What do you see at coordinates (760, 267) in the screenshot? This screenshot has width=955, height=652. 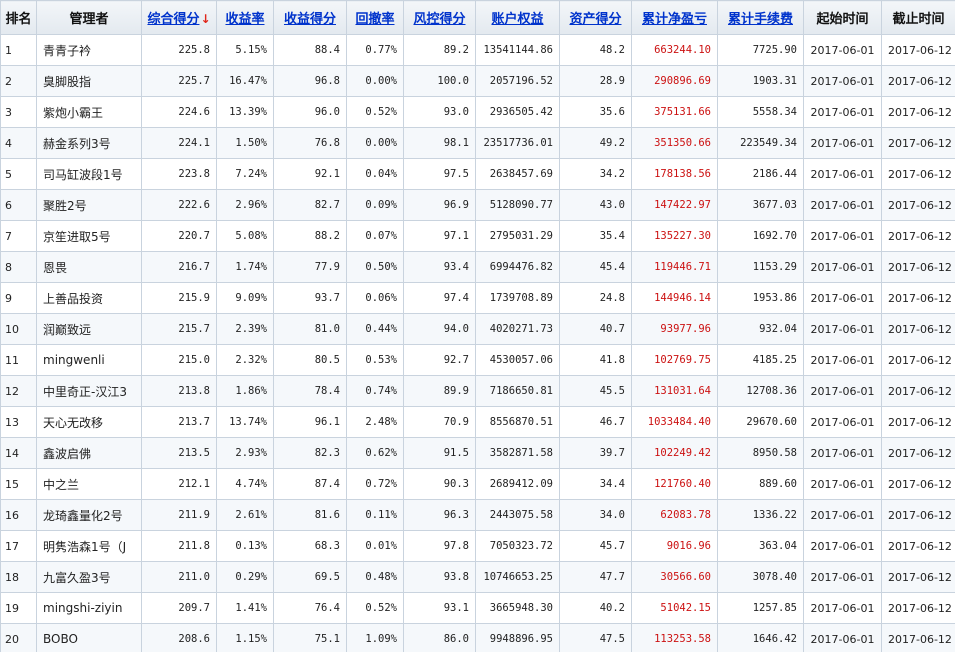 I see `cell-cumulative-fees: 1153.29` at bounding box center [760, 267].